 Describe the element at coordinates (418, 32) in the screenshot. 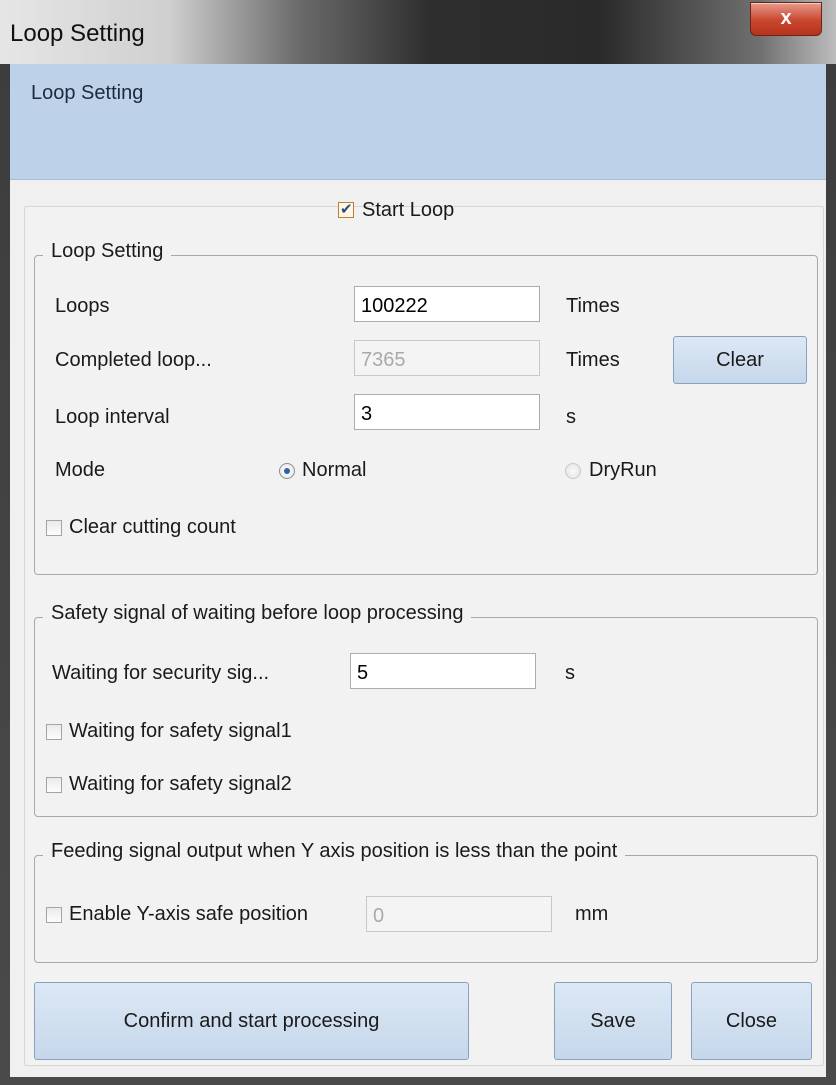

I see `title-bar: Loop Setting x` at that location.